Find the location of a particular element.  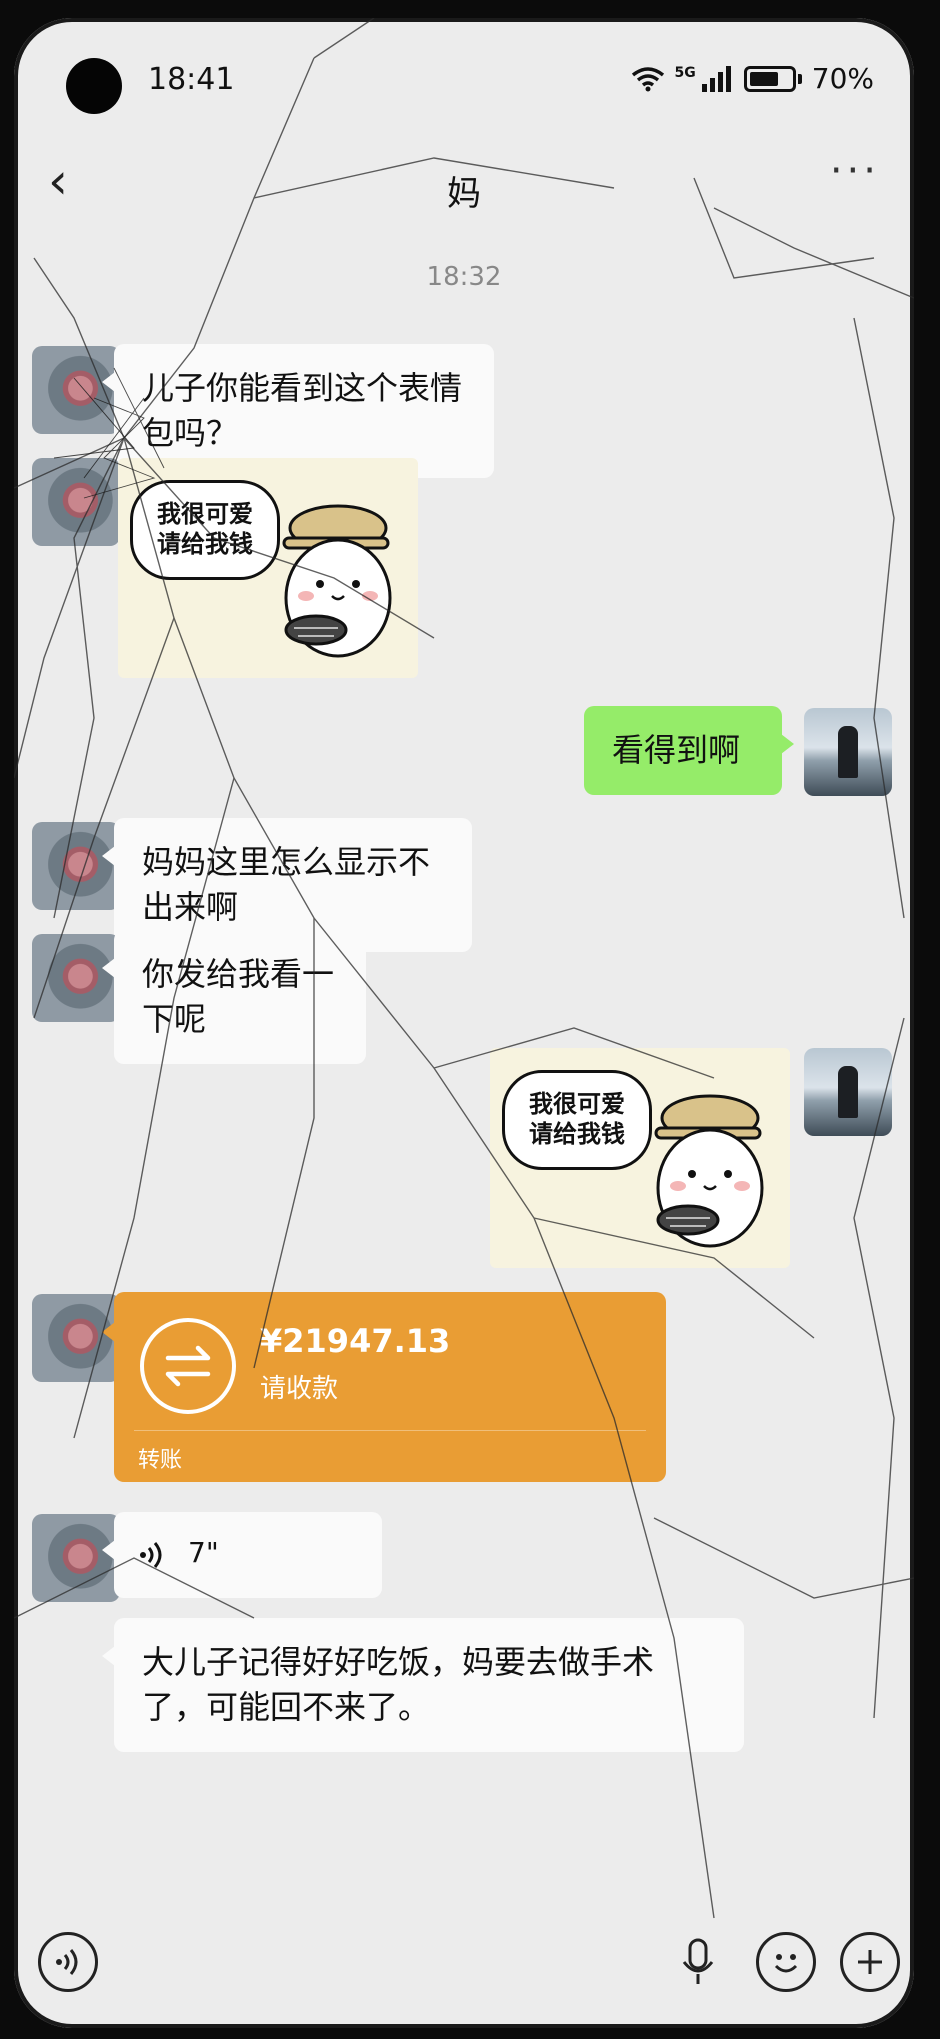

voice-mode-icon is located at coordinates (68, 1962).